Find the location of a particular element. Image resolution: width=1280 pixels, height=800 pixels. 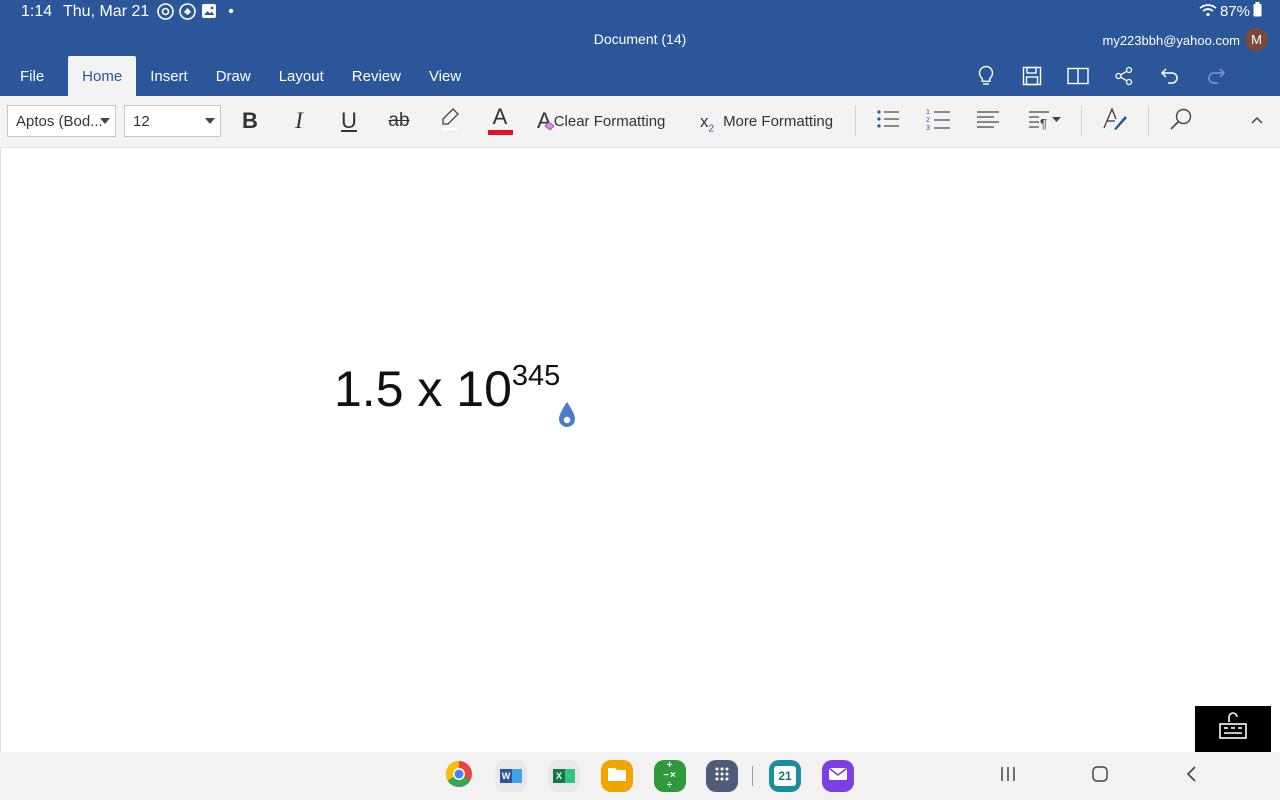

quick-actions is located at coordinates (1101, 76).